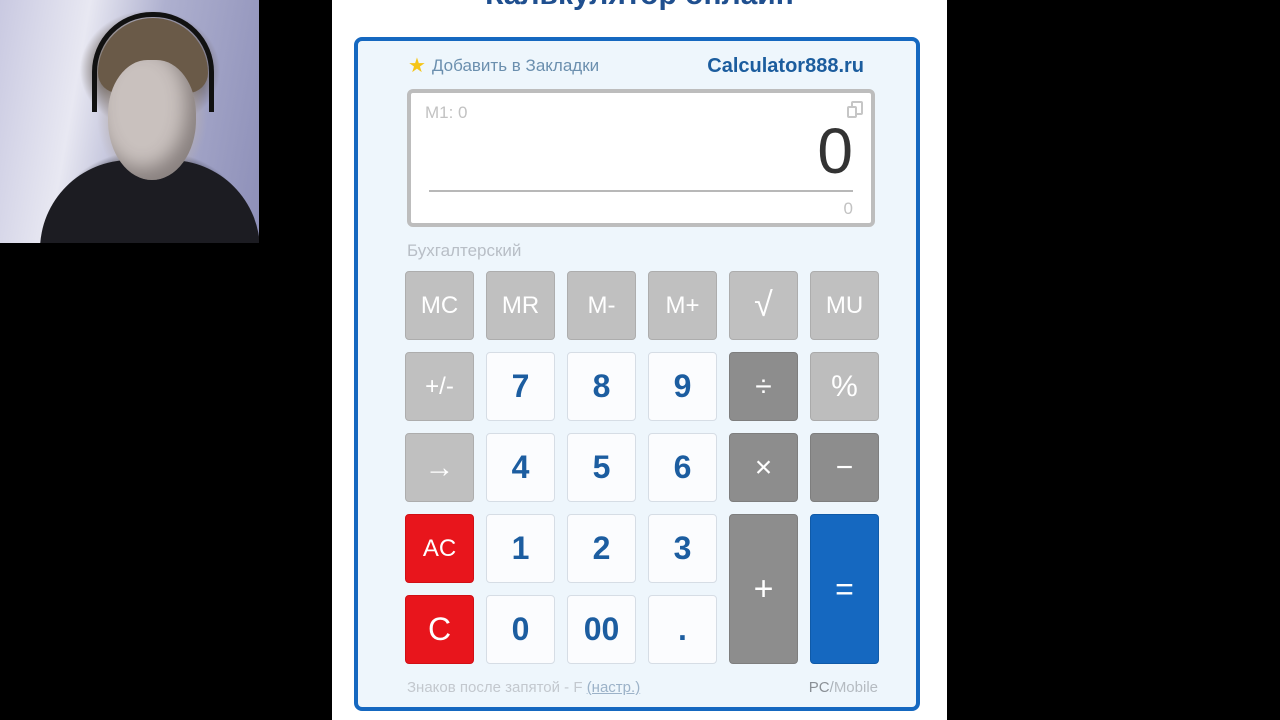 The image size is (1280, 720). Describe the element at coordinates (844, 305) in the screenshot. I see `mu-button: MU` at that location.